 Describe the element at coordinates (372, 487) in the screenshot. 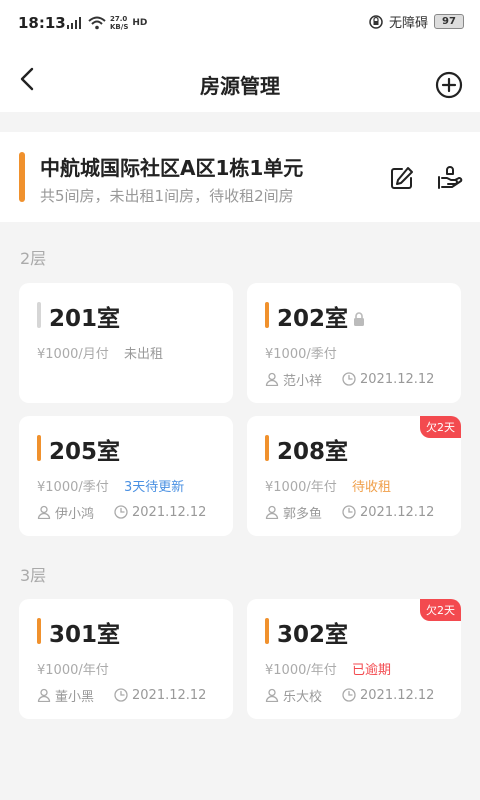

I see `room-status: 待收租` at that location.